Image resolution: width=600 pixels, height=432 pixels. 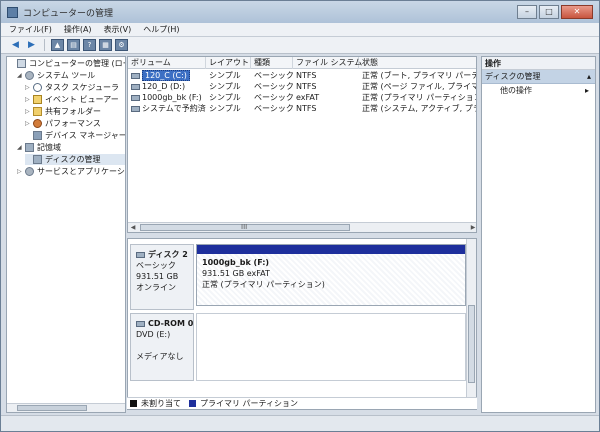 I want to click on disk-status: オンライン, so click(x=156, y=287).